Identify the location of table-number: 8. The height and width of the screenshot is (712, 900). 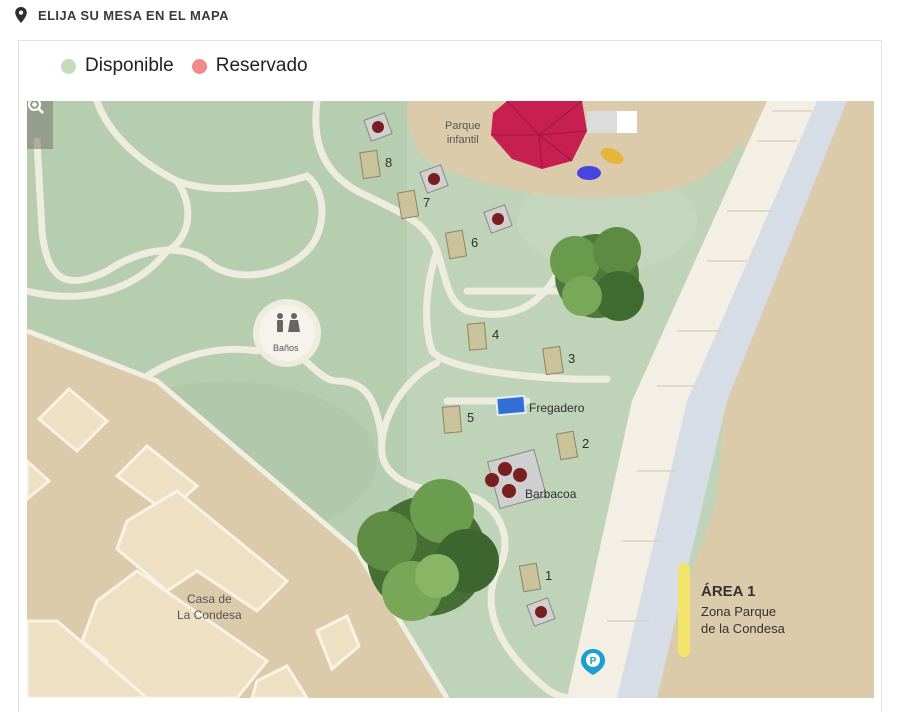
(389, 162).